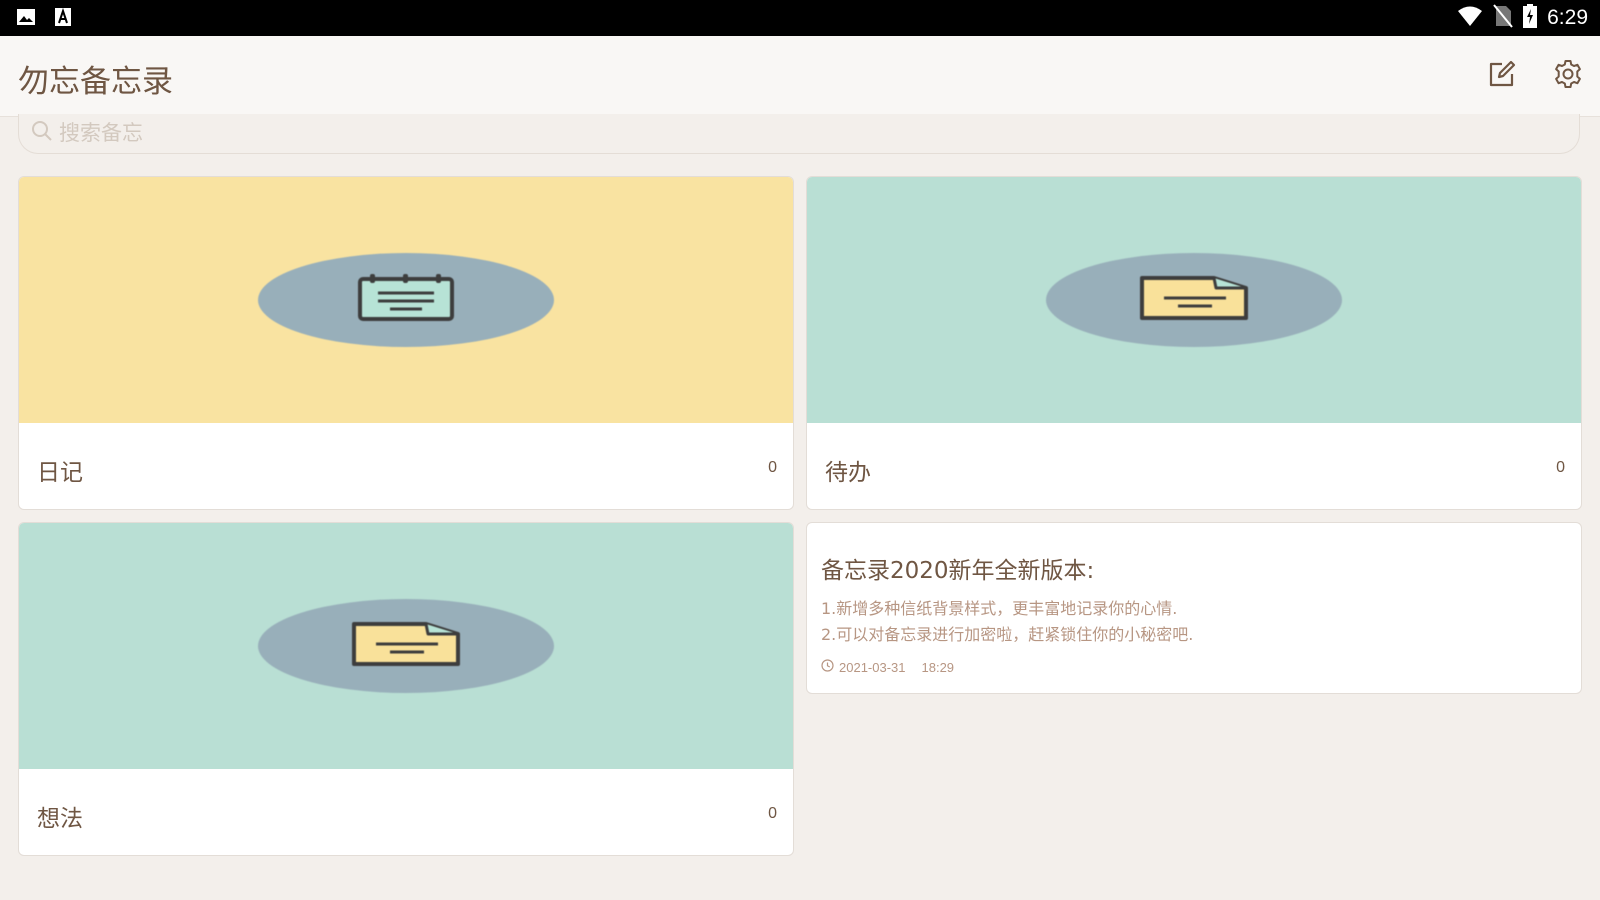 This screenshot has height=900, width=1600. I want to click on search-input, so click(809, 133).